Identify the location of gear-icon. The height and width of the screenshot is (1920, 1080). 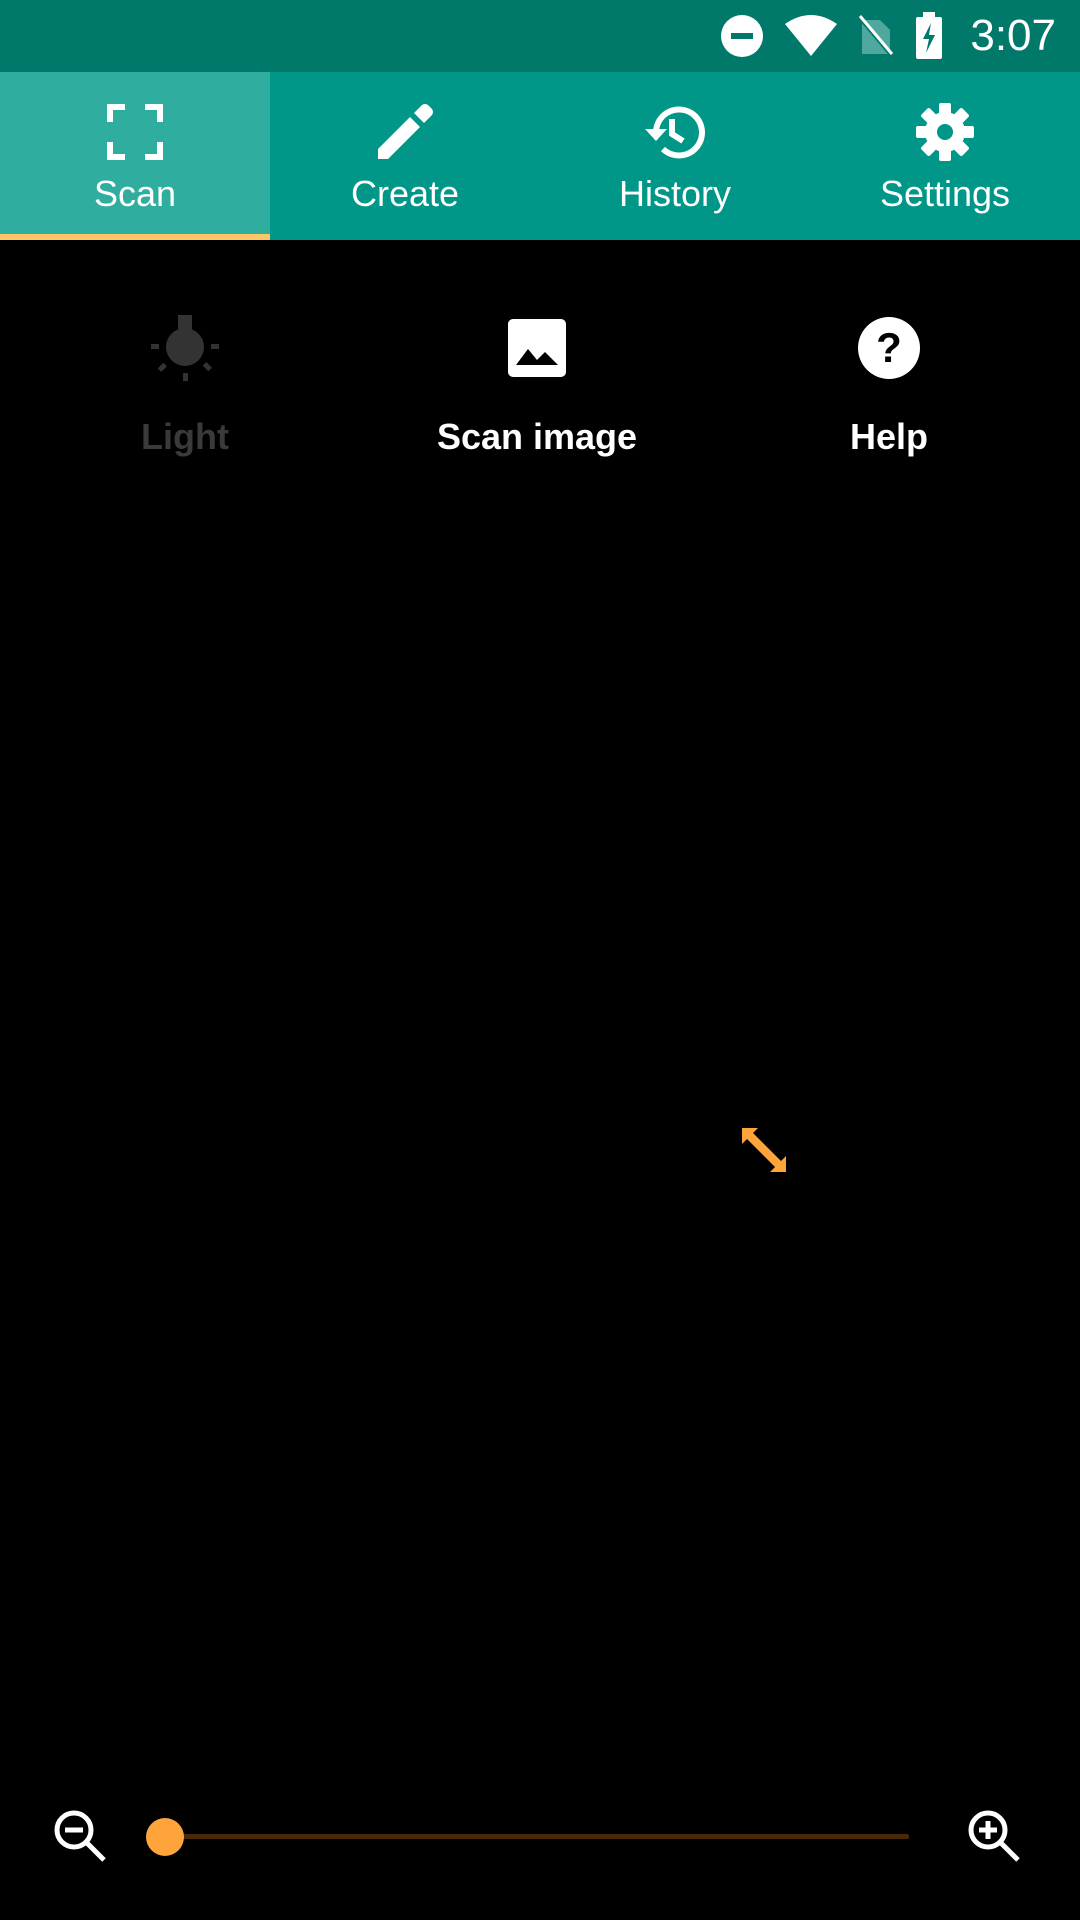
(945, 132).